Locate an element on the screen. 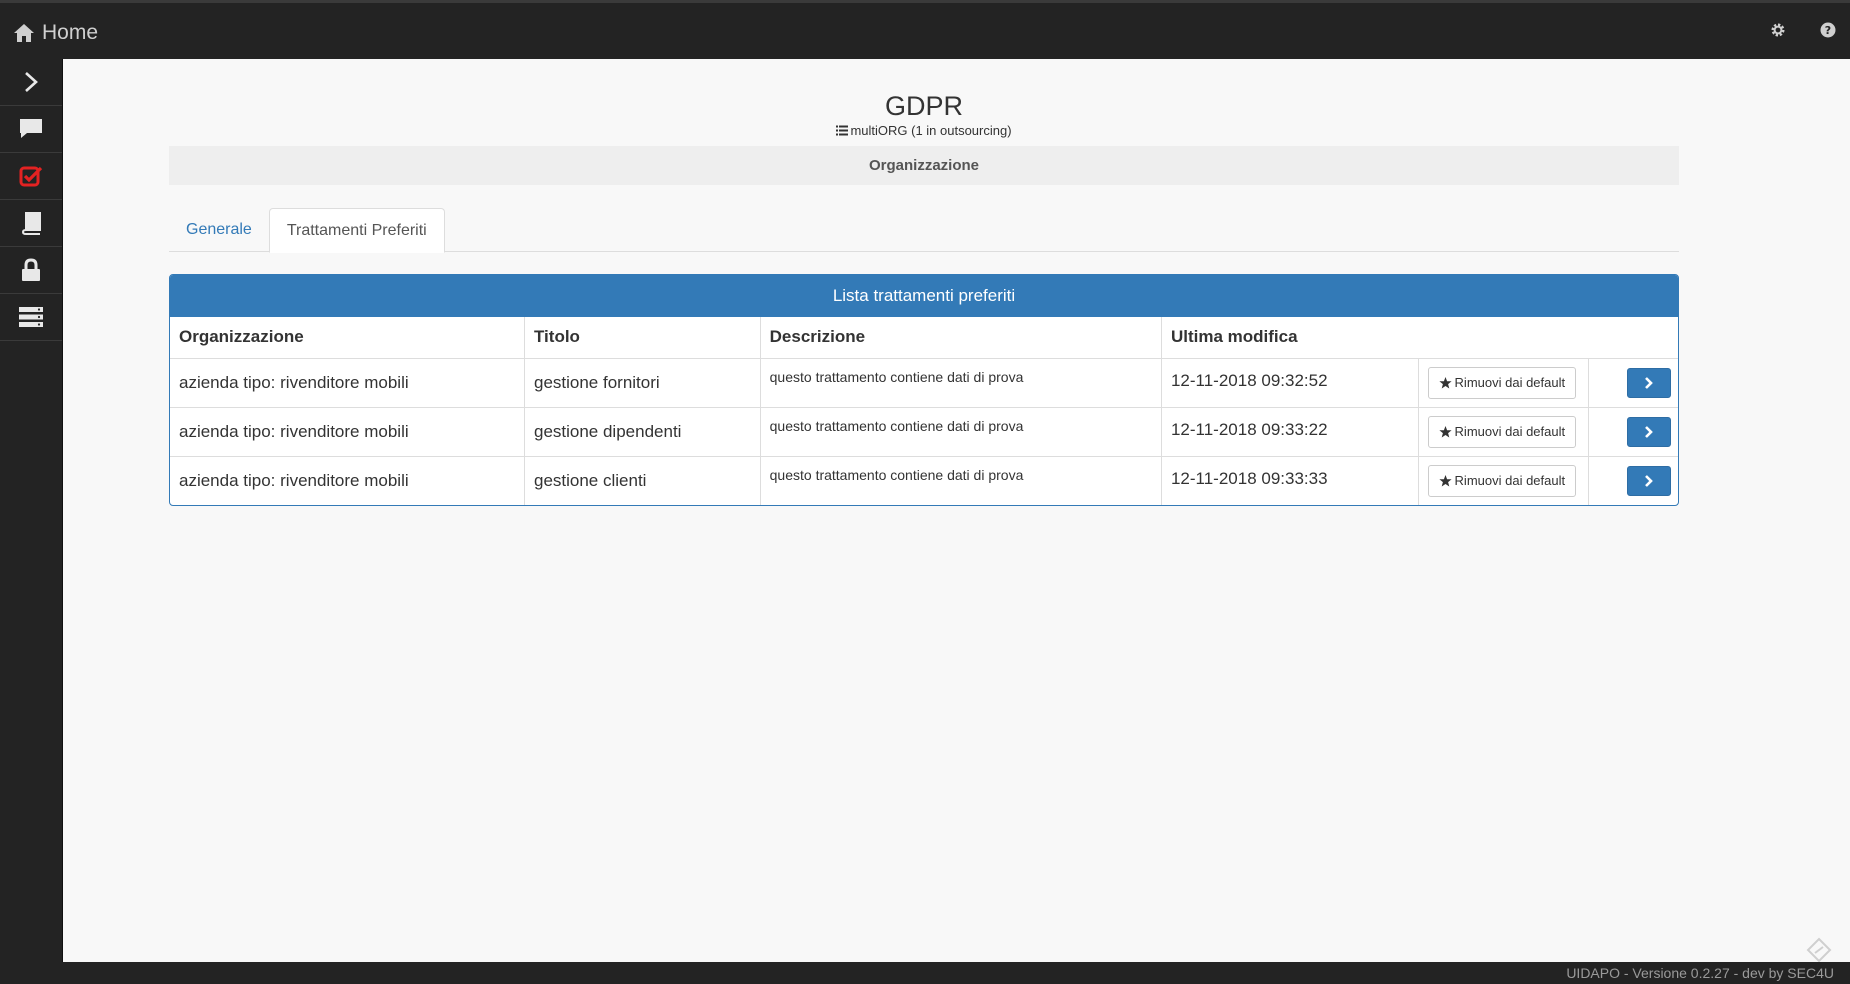 This screenshot has width=1850, height=984. book-icon is located at coordinates (31, 223).